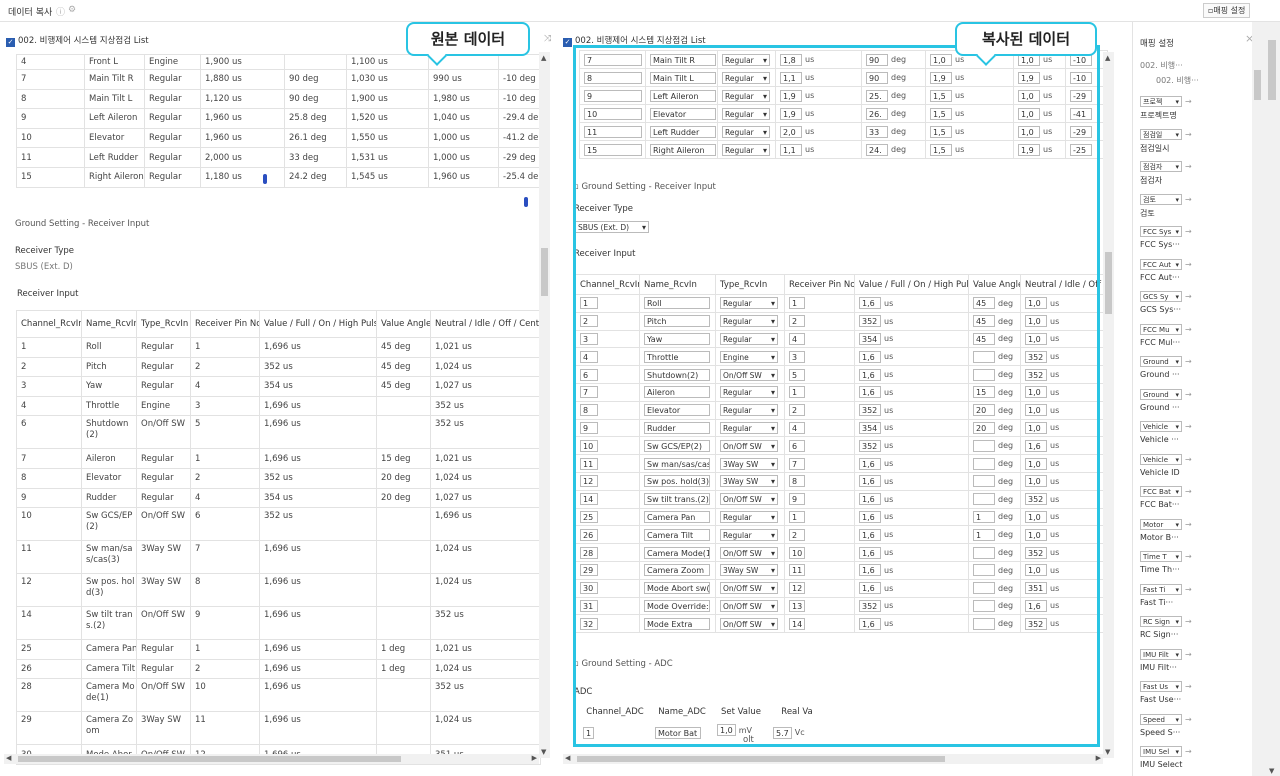 The width and height of the screenshot is (1280, 776). What do you see at coordinates (387, 62) in the screenshot?
I see `table-cell: 1,100 us` at bounding box center [387, 62].